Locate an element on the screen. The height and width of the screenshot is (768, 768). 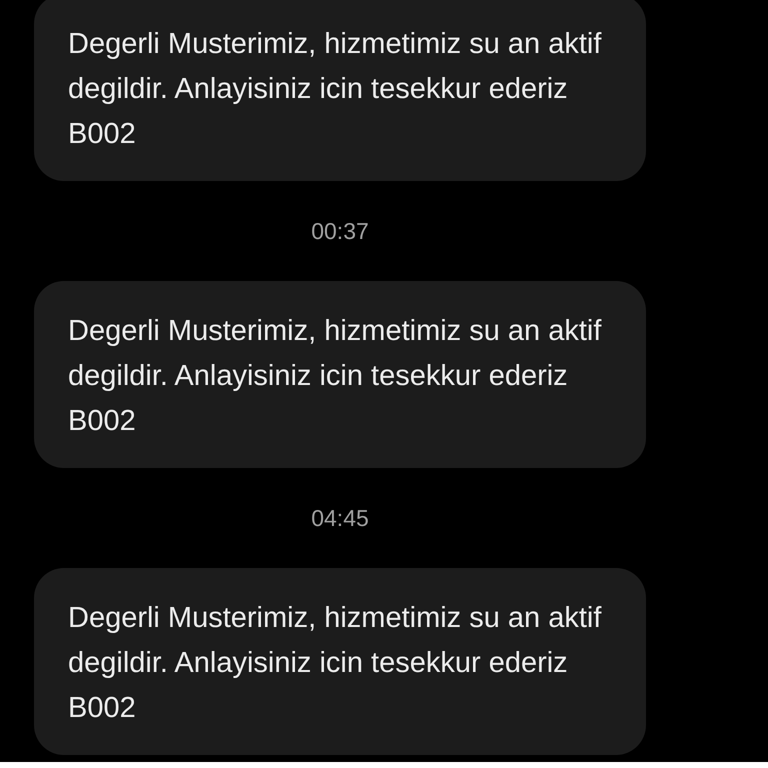
message-timestamp: 04:45 is located at coordinates (340, 518).